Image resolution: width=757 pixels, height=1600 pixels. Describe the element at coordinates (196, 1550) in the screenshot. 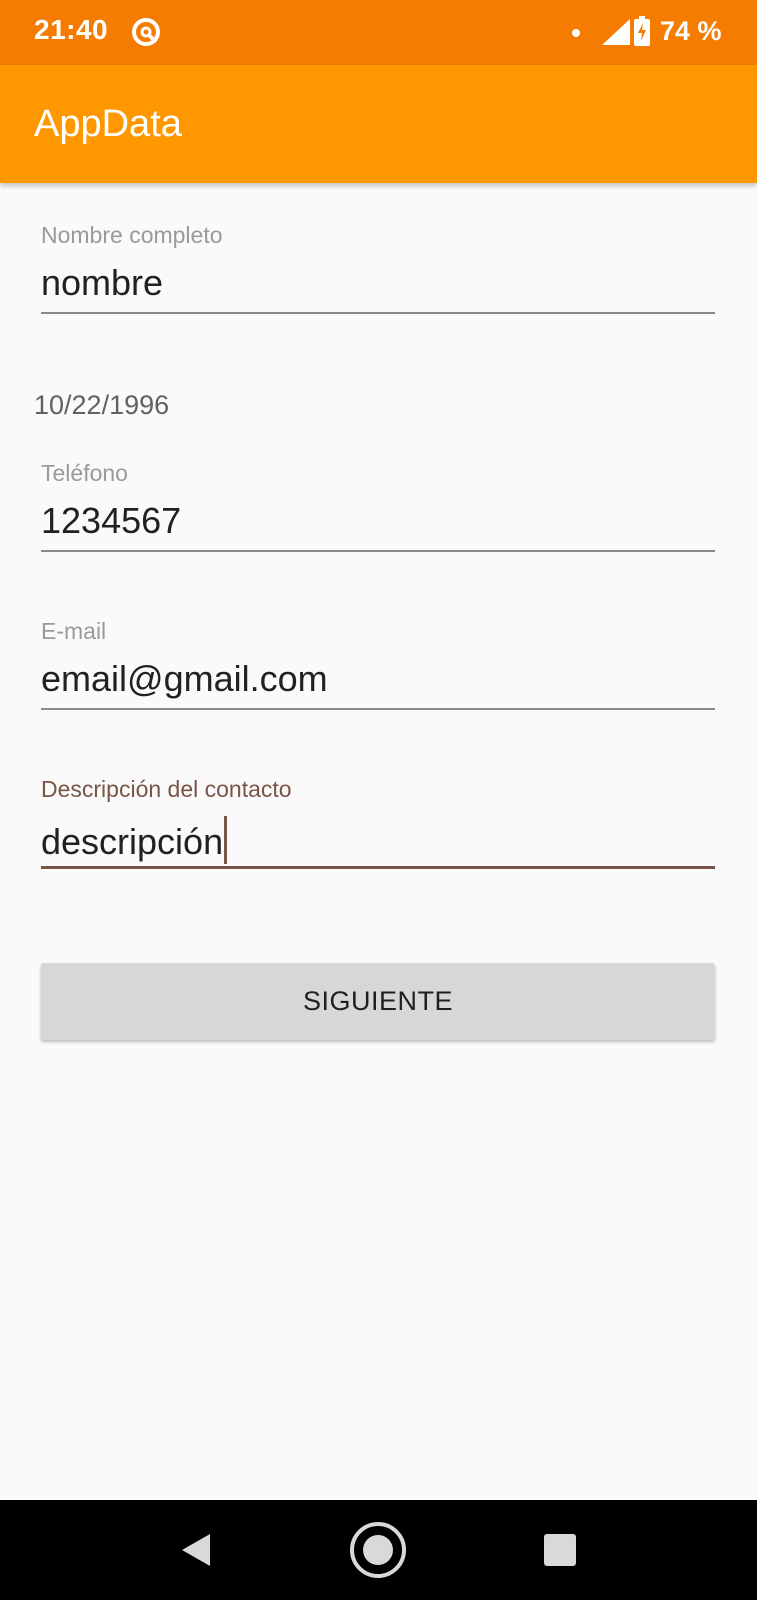

I see `back-icon` at that location.